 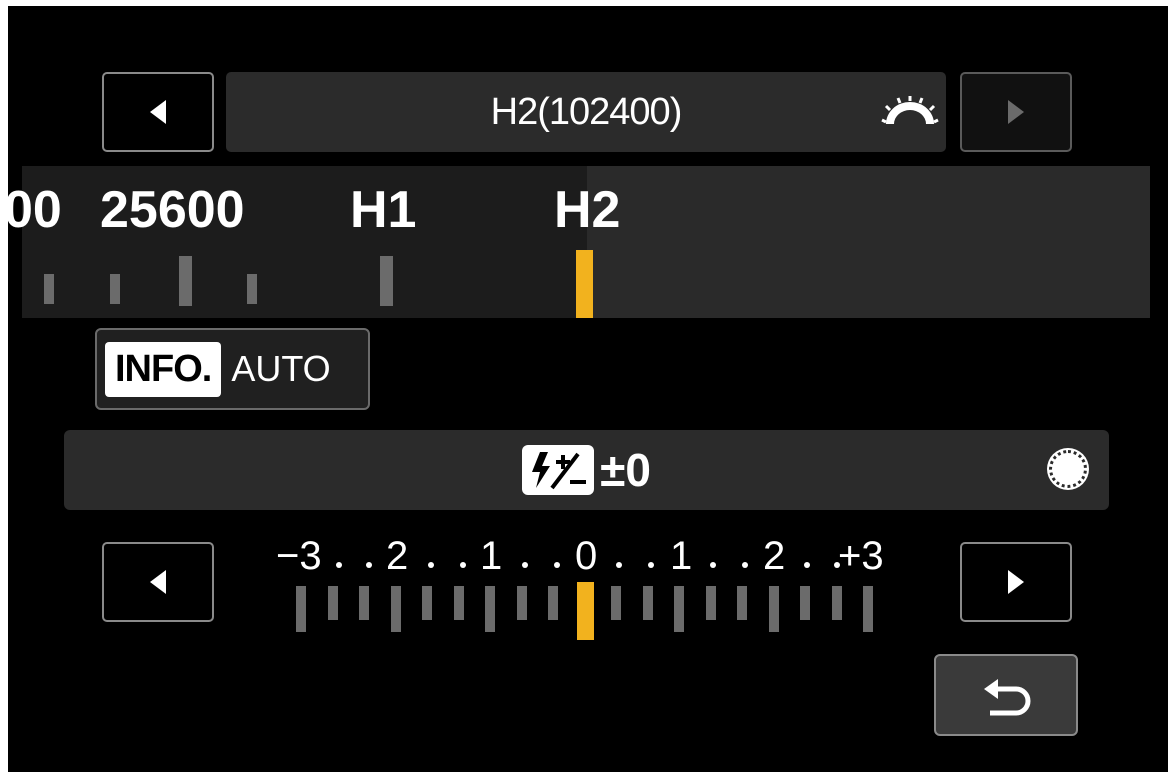 I want to click on exp-scale-label-selected: 0, so click(x=586, y=556).